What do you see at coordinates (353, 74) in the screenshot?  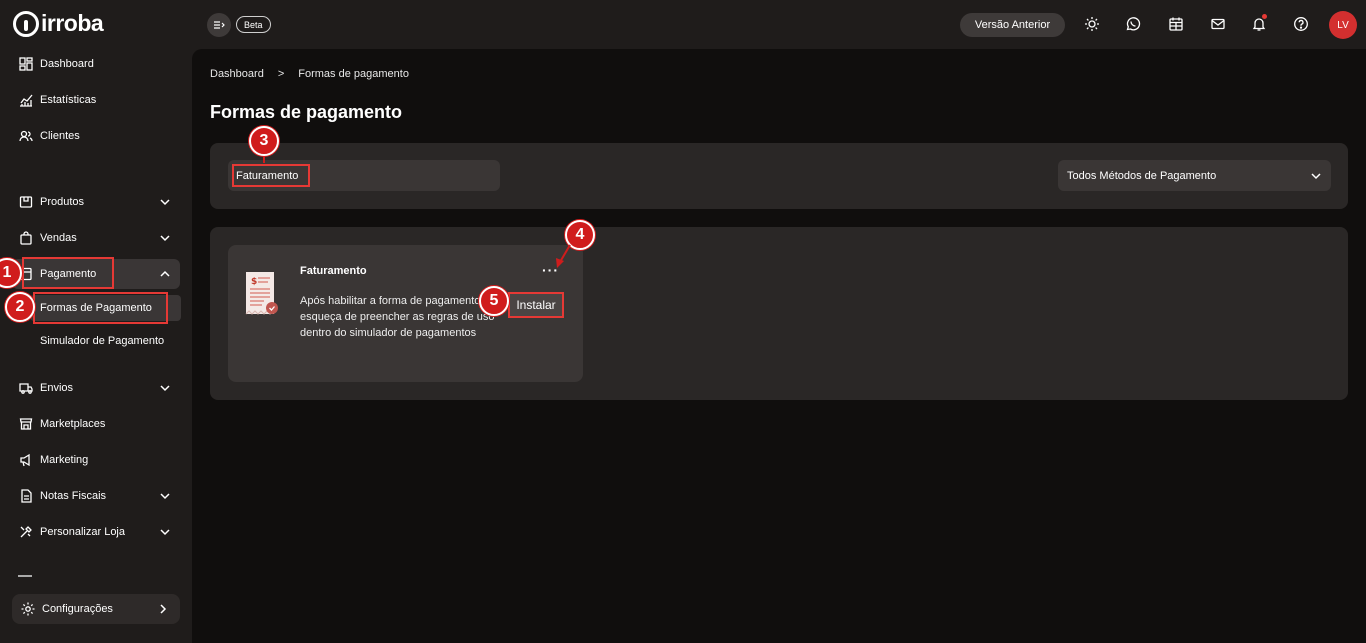 I see `breadcrumb-current: Formas de pagamento` at bounding box center [353, 74].